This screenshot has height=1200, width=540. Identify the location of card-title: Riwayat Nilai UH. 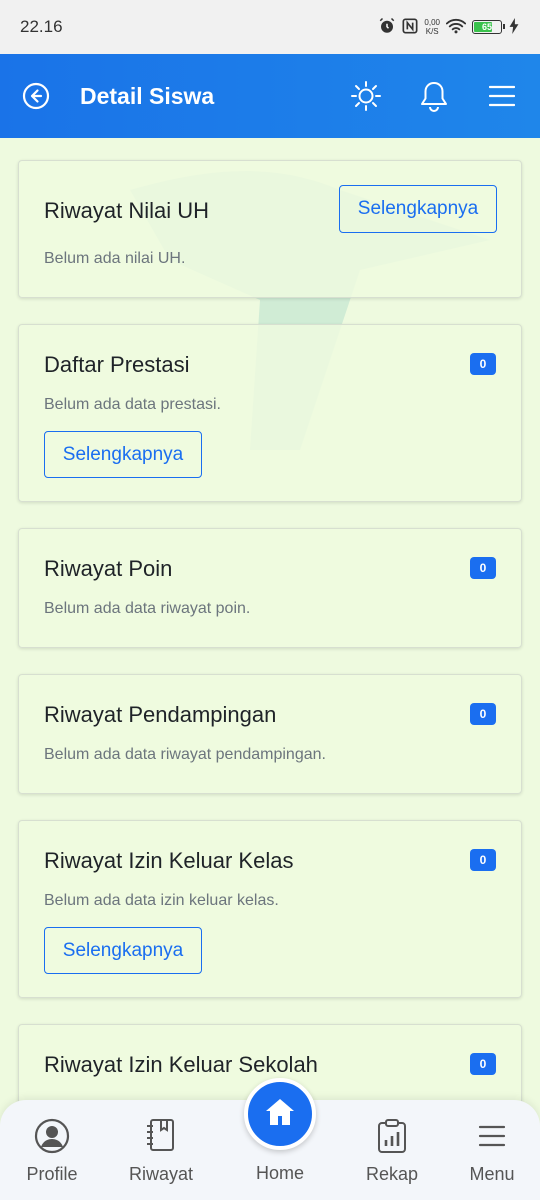
(127, 210).